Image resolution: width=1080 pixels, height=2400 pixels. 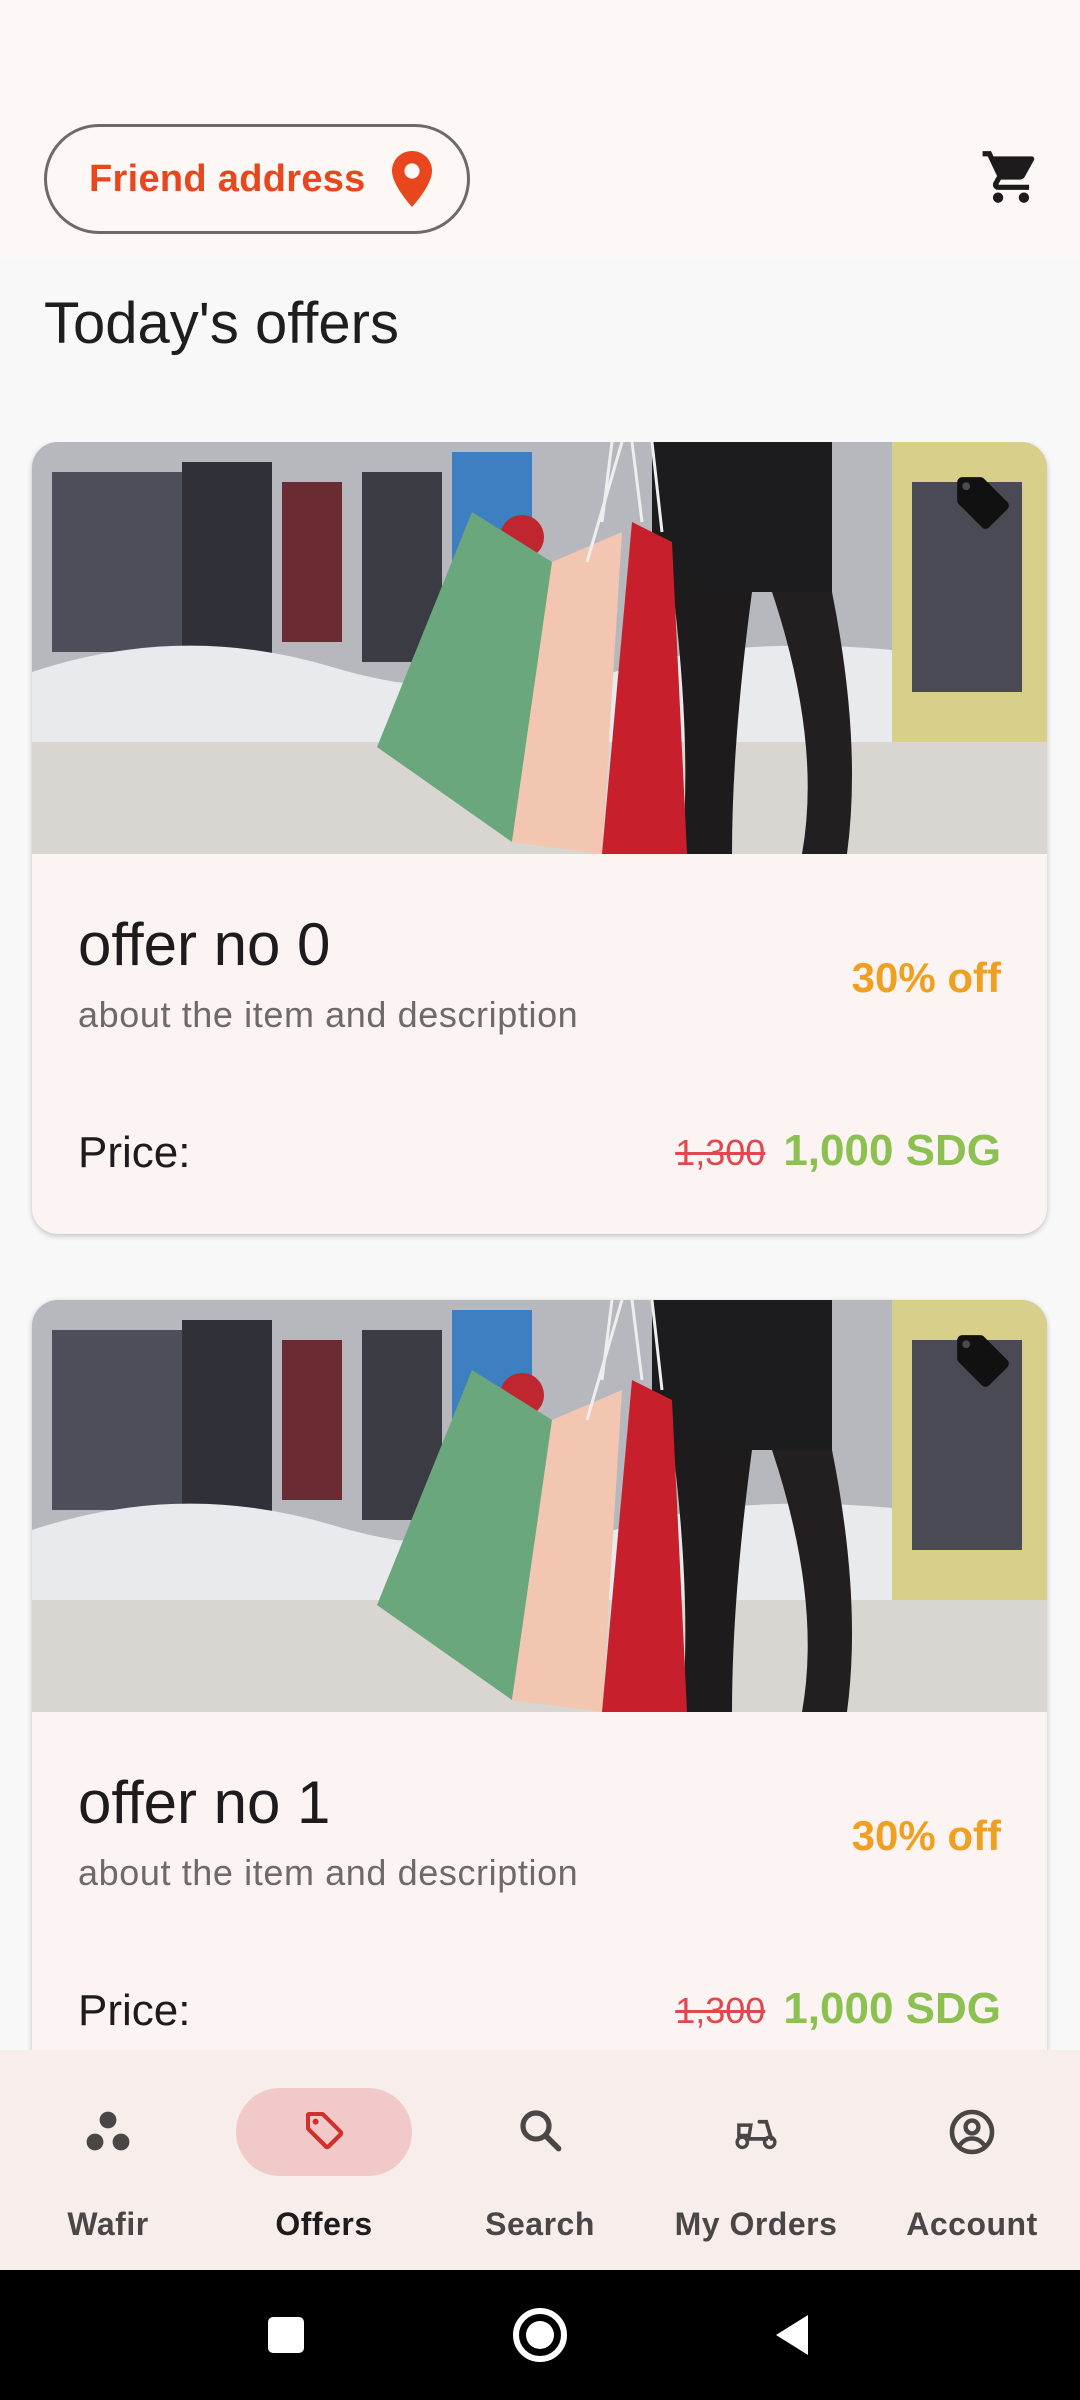 What do you see at coordinates (108, 2224) in the screenshot?
I see `nav-label-wafir: Wafir` at bounding box center [108, 2224].